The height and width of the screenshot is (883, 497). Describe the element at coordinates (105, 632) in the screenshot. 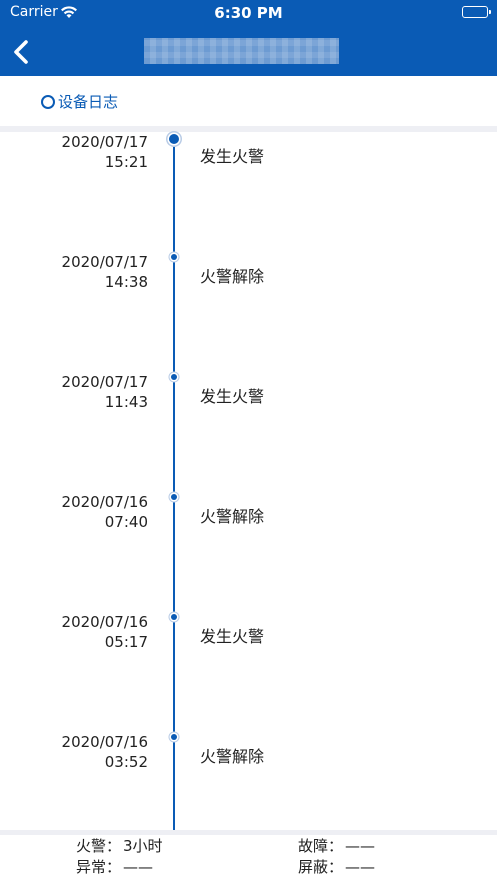

I see `log-datetime: 2020/07/16 05:17` at that location.